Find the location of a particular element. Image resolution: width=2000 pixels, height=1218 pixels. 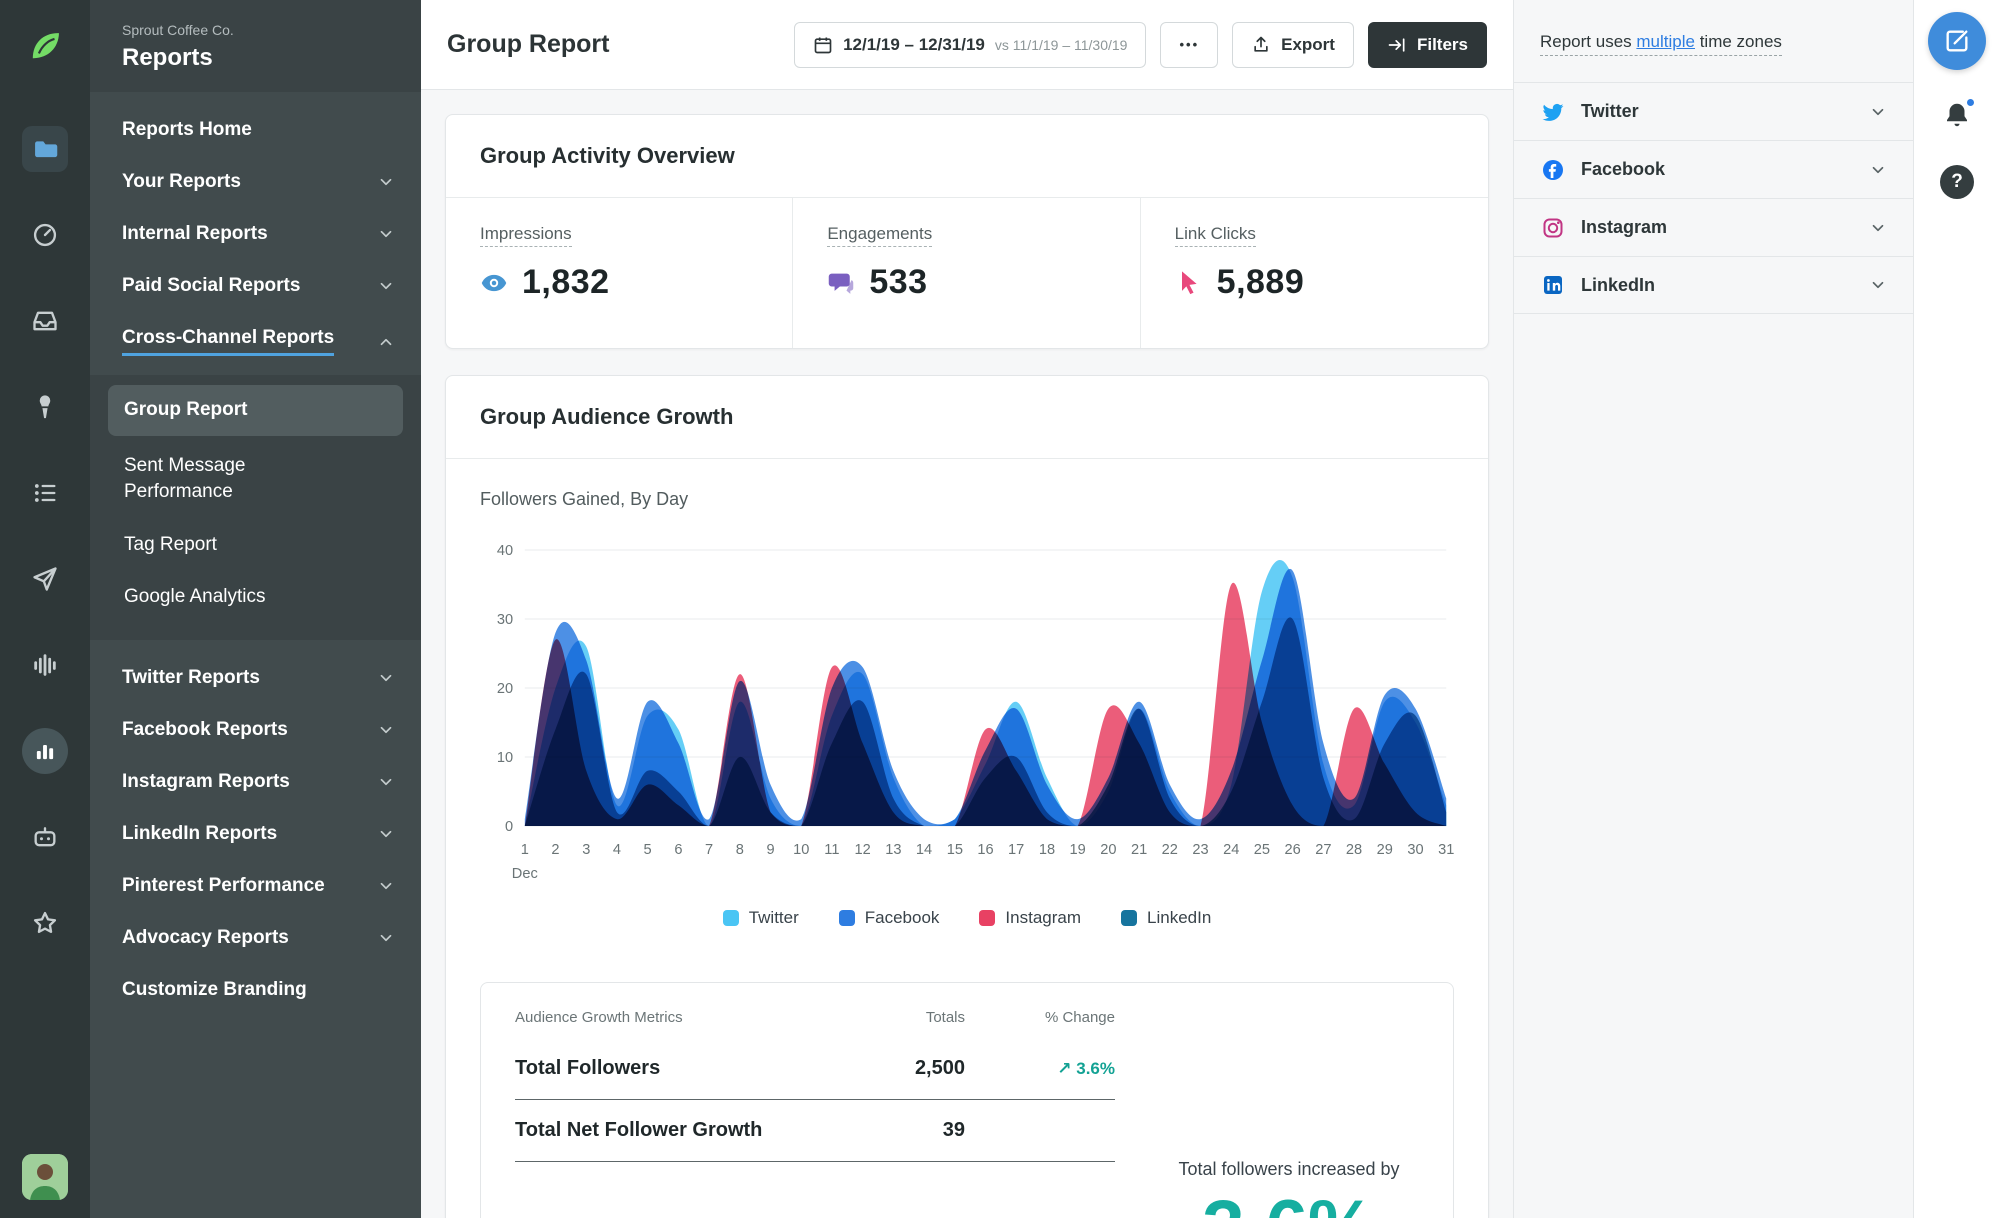

date-range-button: 12/1/19 – 12/31/19 vs 11/1/19 – 11/30/19 is located at coordinates (970, 44).